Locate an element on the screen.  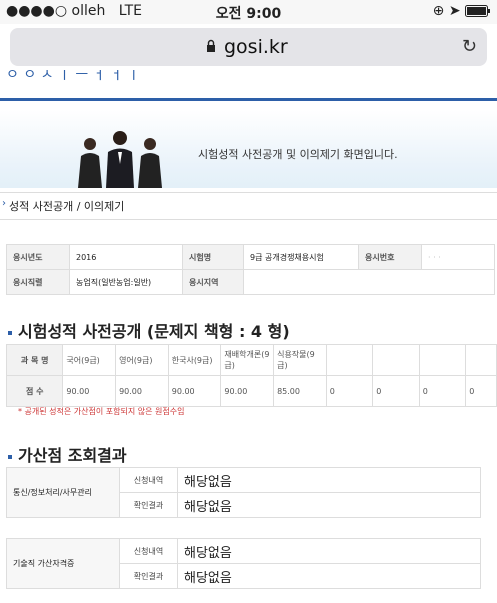
score-header: 점 수 is located at coordinates (34, 391).